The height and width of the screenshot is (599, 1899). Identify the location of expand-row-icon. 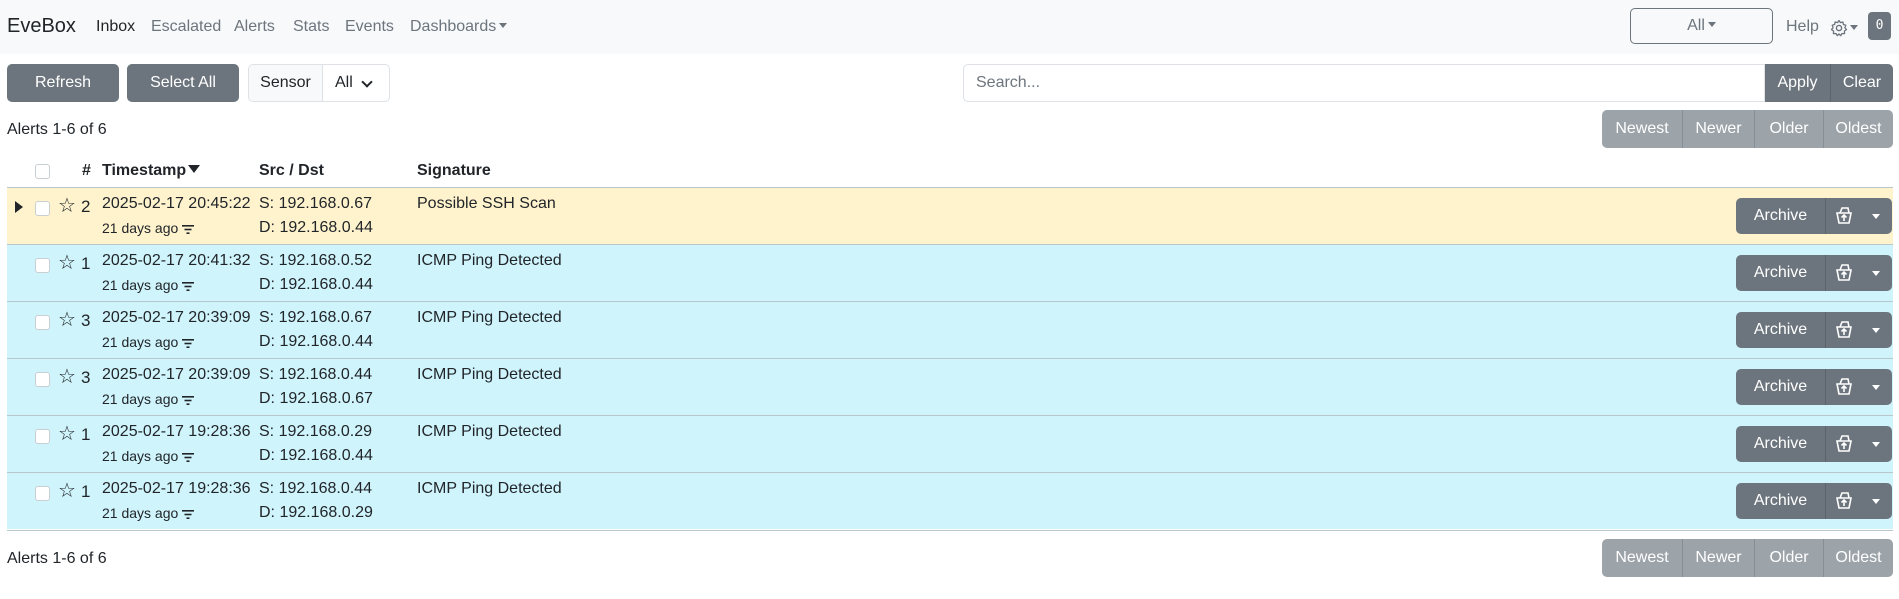
(19, 207).